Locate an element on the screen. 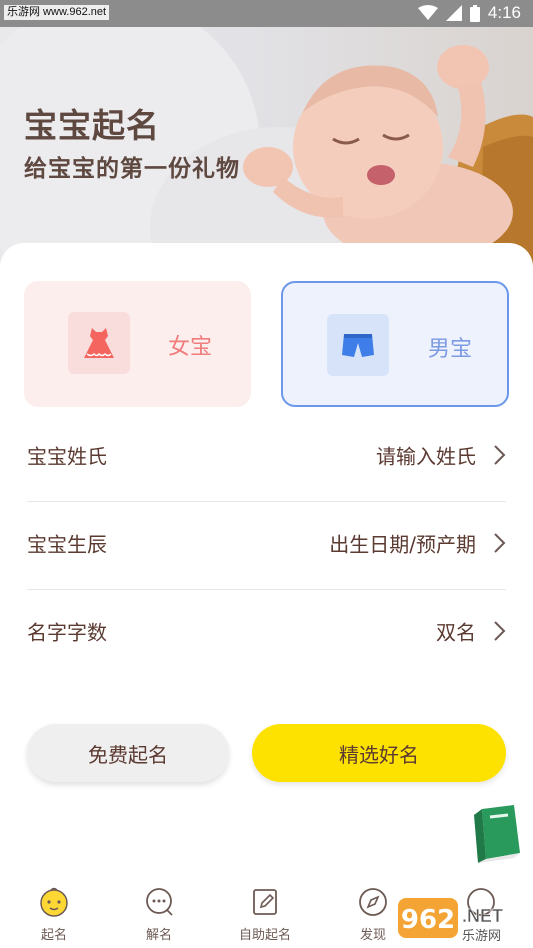  hero-subtitle: 给宝宝的第一份礼物 is located at coordinates (132, 169).